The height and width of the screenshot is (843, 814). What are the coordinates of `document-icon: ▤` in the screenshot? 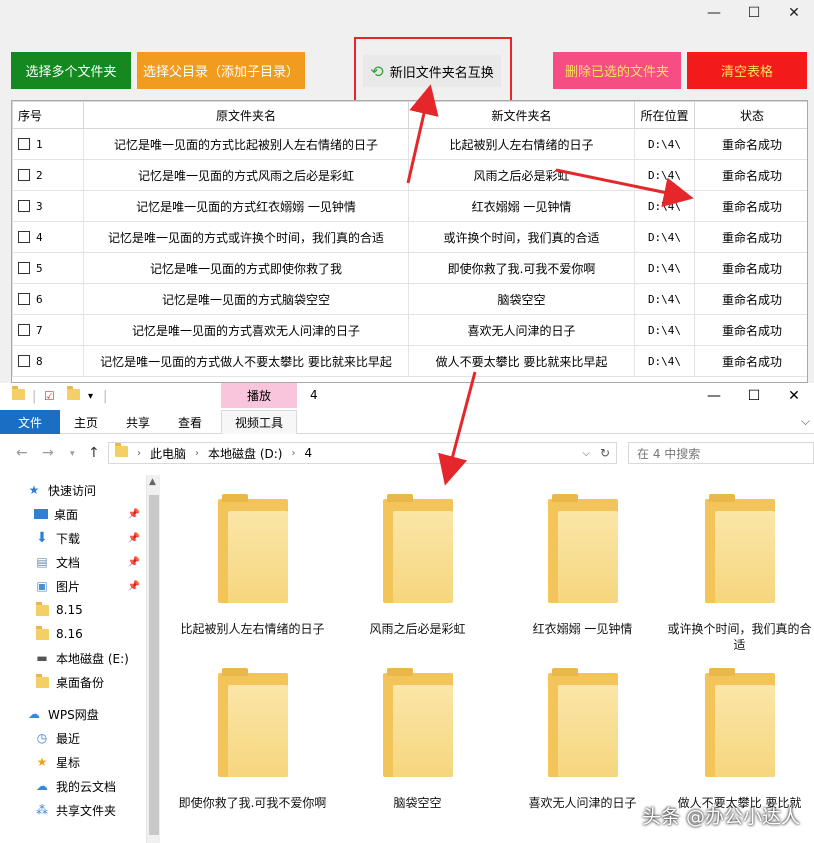 It's located at (42, 562).